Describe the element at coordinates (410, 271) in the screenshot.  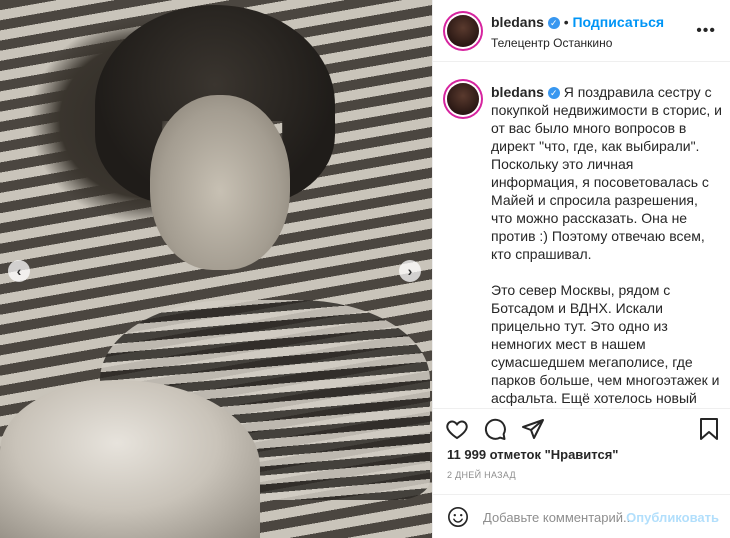
I see `carousel-next-button: ›` at that location.